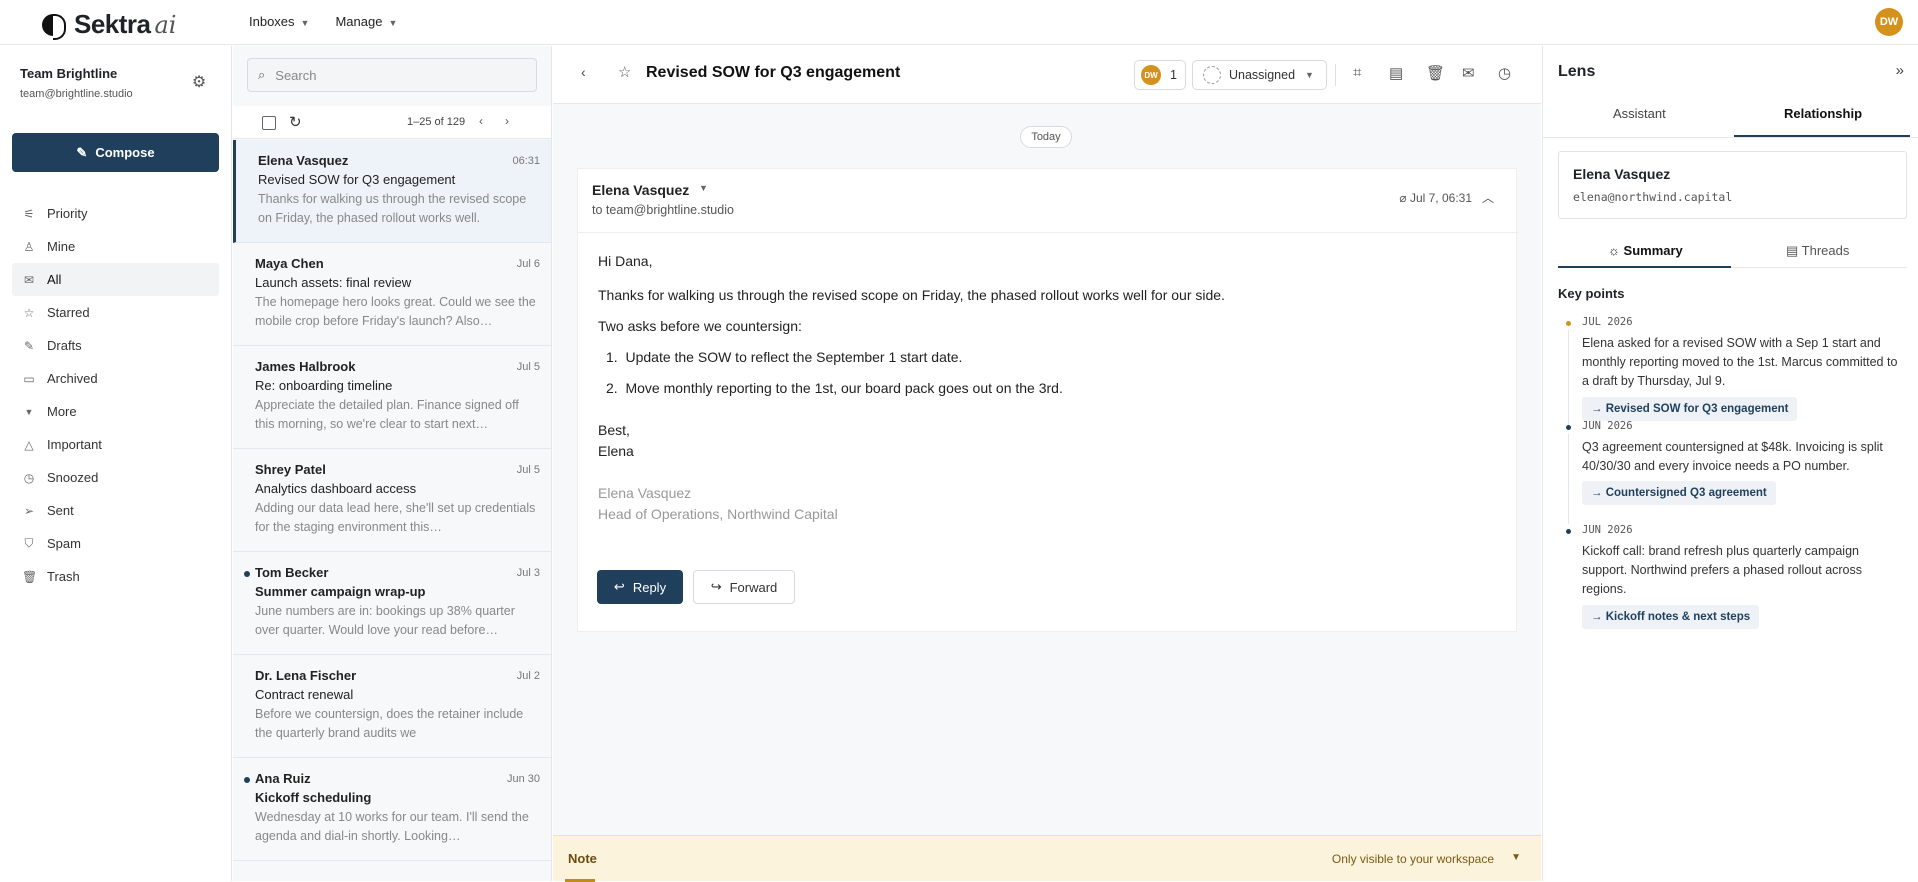 The width and height of the screenshot is (1918, 882). Describe the element at coordinates (29, 543) in the screenshot. I see `shield-icon: ⛉` at that location.